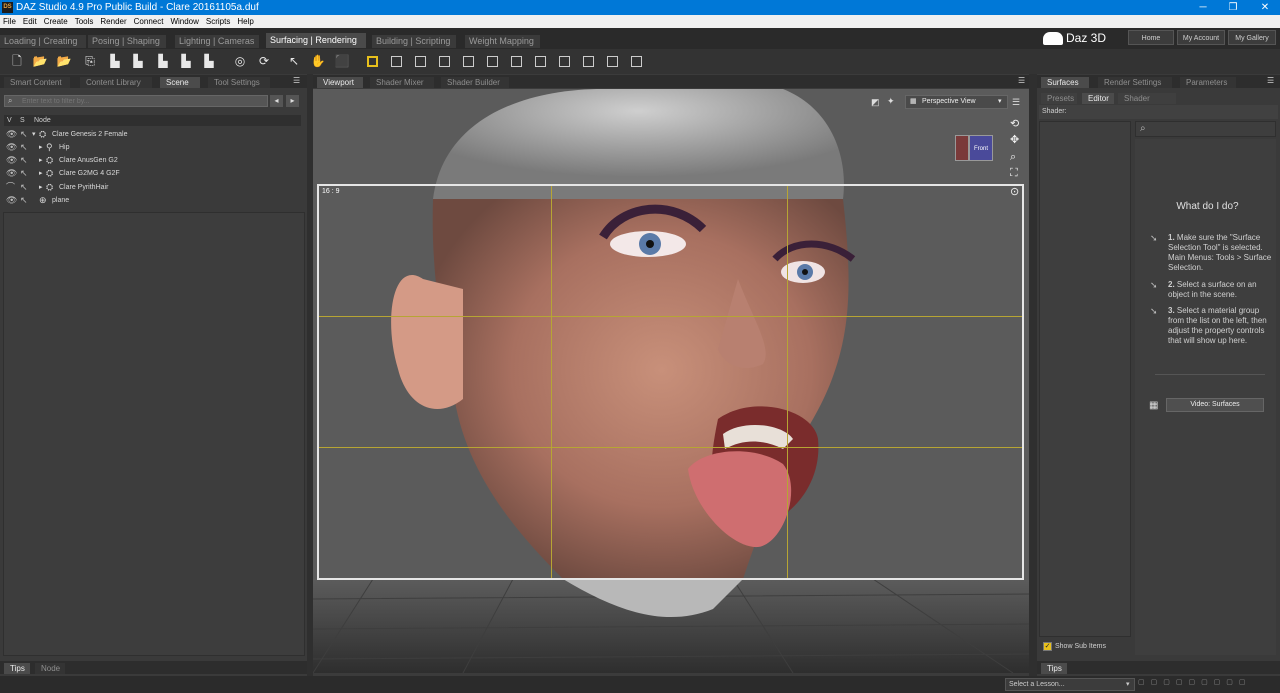  What do you see at coordinates (1014, 123) in the screenshot?
I see `orbit-icon: ⟲` at bounding box center [1014, 123].